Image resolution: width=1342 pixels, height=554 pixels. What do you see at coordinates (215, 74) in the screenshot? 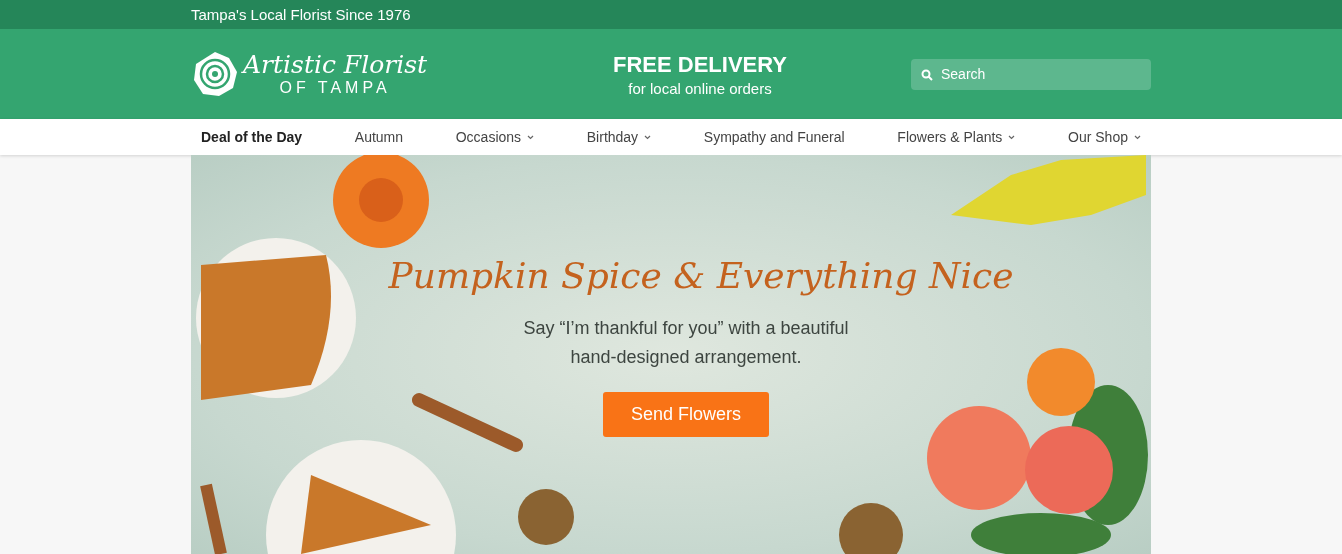
I see `rose-logo-icon` at bounding box center [215, 74].